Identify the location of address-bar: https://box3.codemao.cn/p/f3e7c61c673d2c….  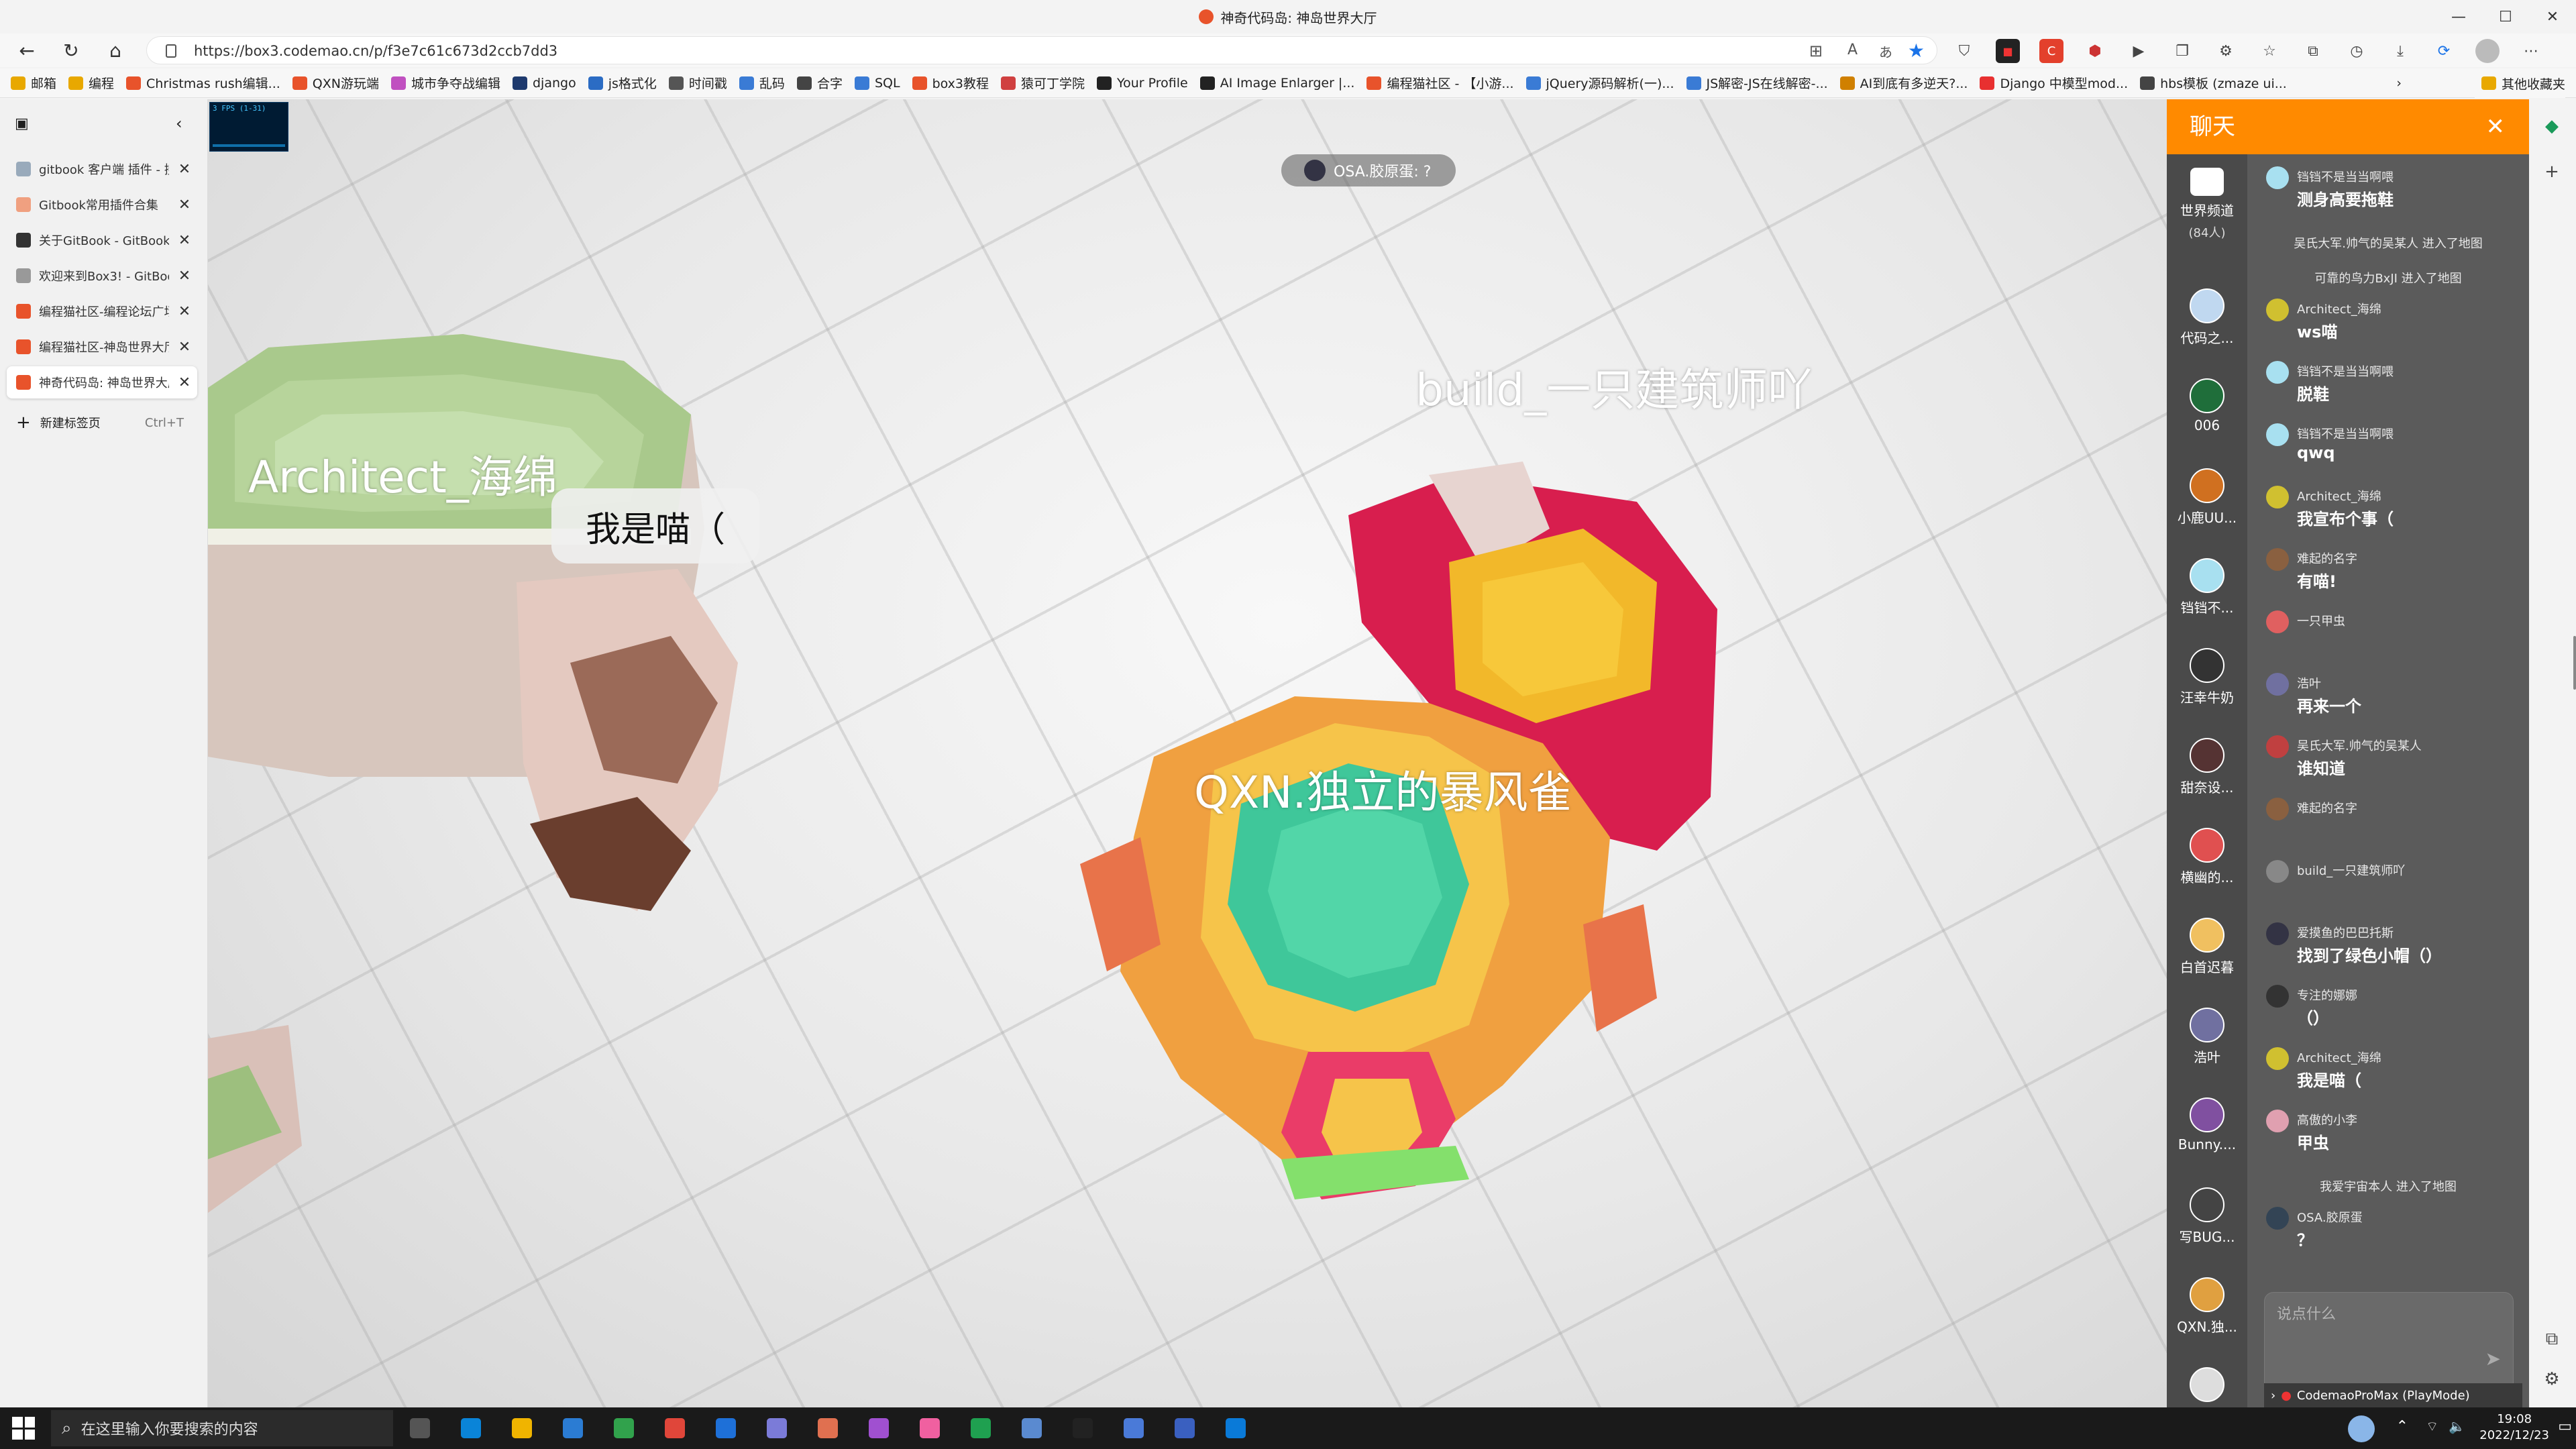
(1041, 50).